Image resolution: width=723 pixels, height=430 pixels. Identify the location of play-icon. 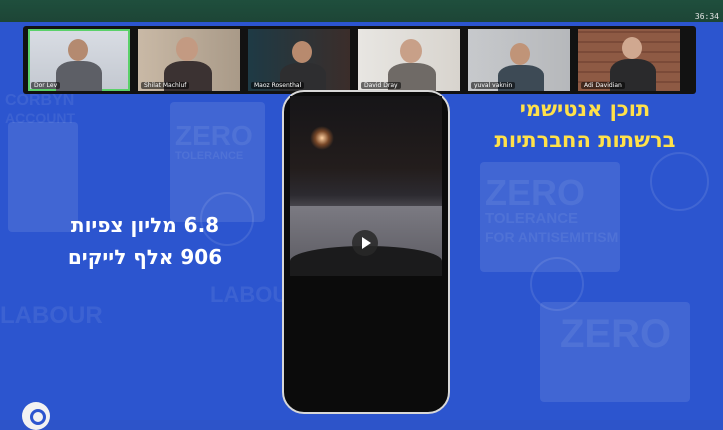
(365, 243).